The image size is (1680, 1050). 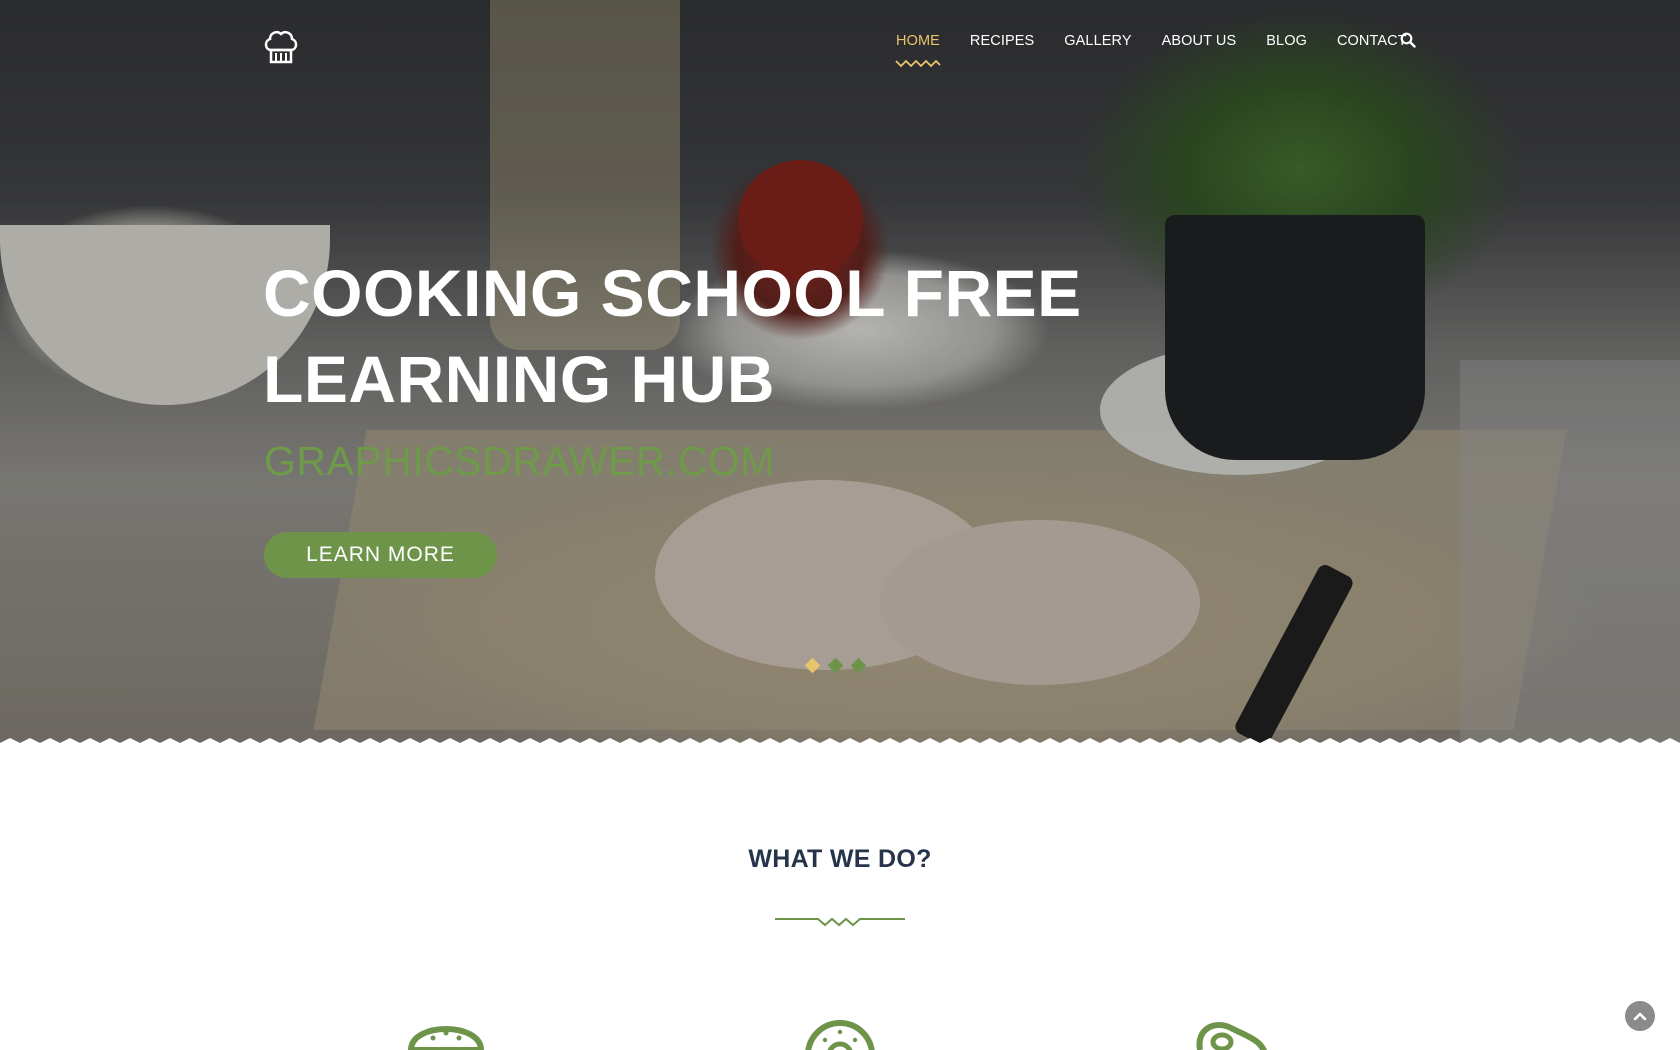 I want to click on donut-icon, so click(x=840, y=1030).